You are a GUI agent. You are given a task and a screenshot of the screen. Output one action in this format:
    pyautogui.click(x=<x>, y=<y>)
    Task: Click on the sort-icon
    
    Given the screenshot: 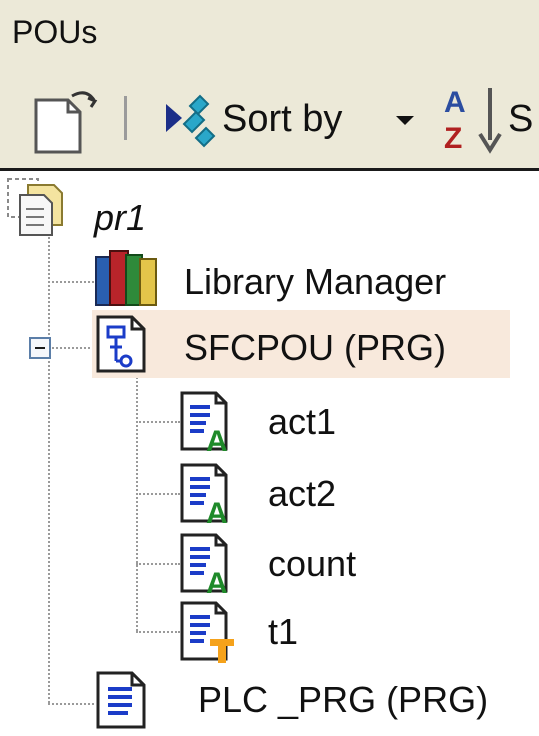 What is the action you would take?
    pyautogui.click(x=191, y=121)
    